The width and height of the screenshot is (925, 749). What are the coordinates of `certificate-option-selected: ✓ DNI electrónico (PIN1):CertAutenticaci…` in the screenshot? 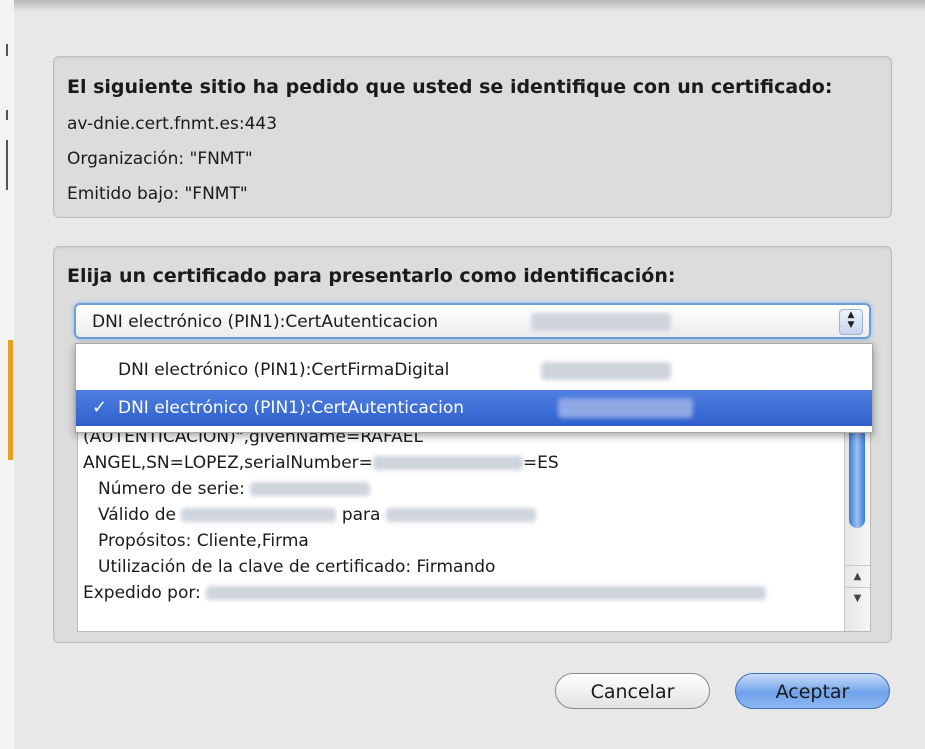 It's located at (474, 408).